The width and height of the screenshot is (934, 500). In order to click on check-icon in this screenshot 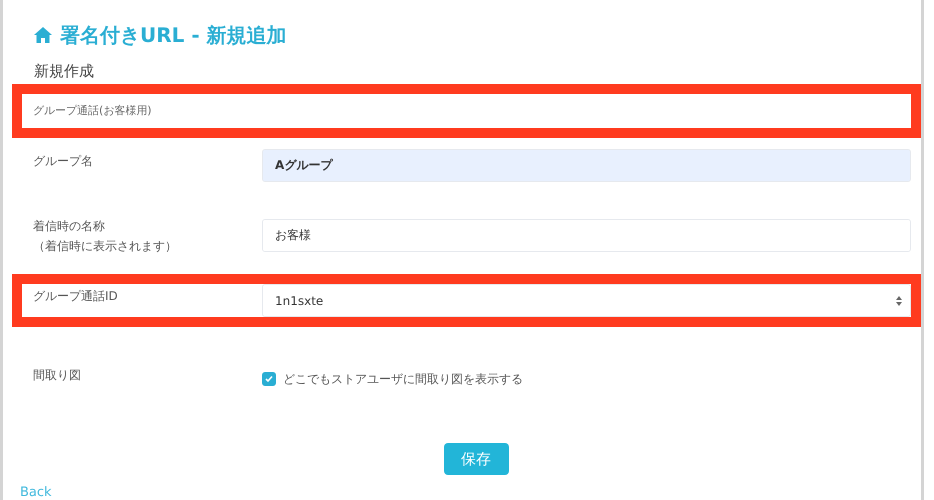, I will do `click(269, 379)`.